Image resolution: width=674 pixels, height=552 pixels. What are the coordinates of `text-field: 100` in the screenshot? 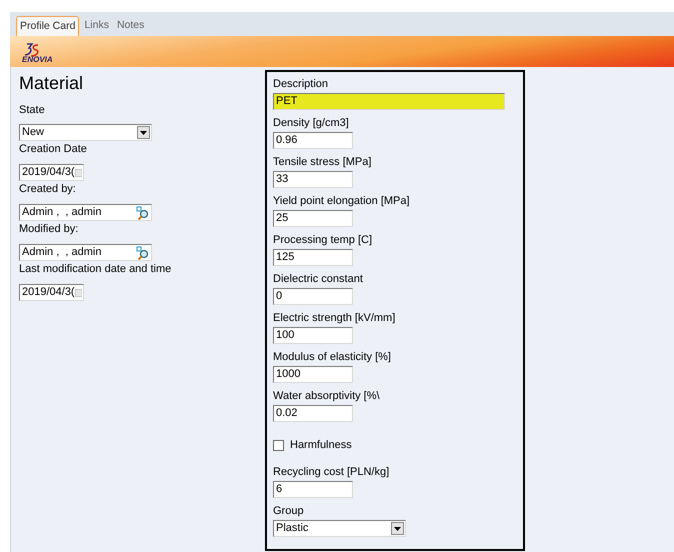 It's located at (313, 335).